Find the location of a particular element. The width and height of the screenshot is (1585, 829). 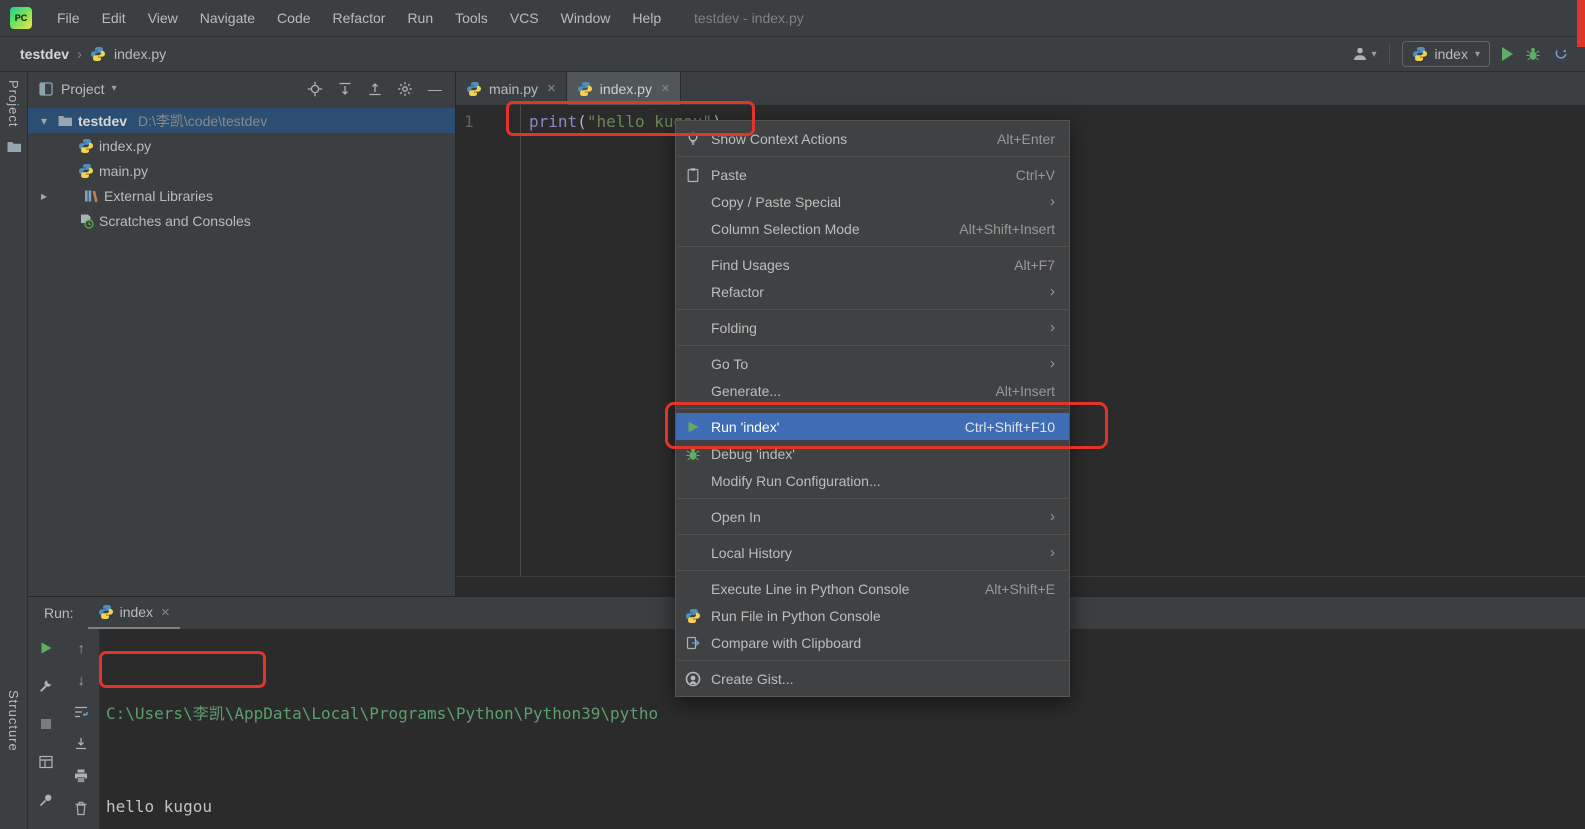

tree-item-scratches: Scratches and Consoles is located at coordinates (241, 220).